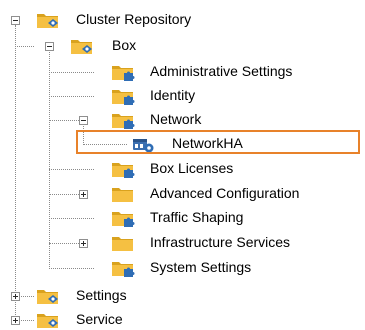  What do you see at coordinates (133, 19) in the screenshot?
I see `tree-node-cluster-repository: Cluster Repository` at bounding box center [133, 19].